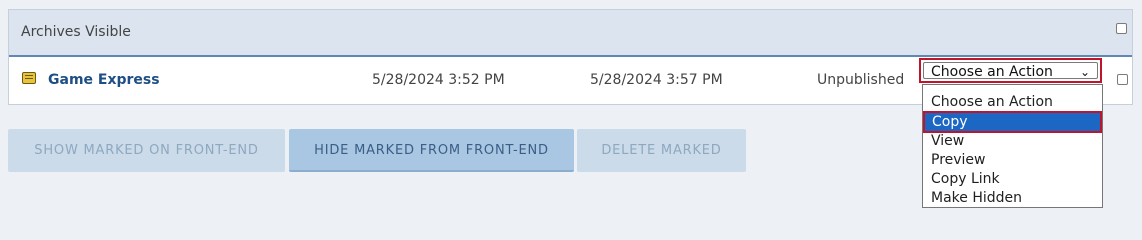 Image resolution: width=1142 pixels, height=240 pixels. I want to click on delete-marked-button: DELETE MARKED, so click(661, 150).